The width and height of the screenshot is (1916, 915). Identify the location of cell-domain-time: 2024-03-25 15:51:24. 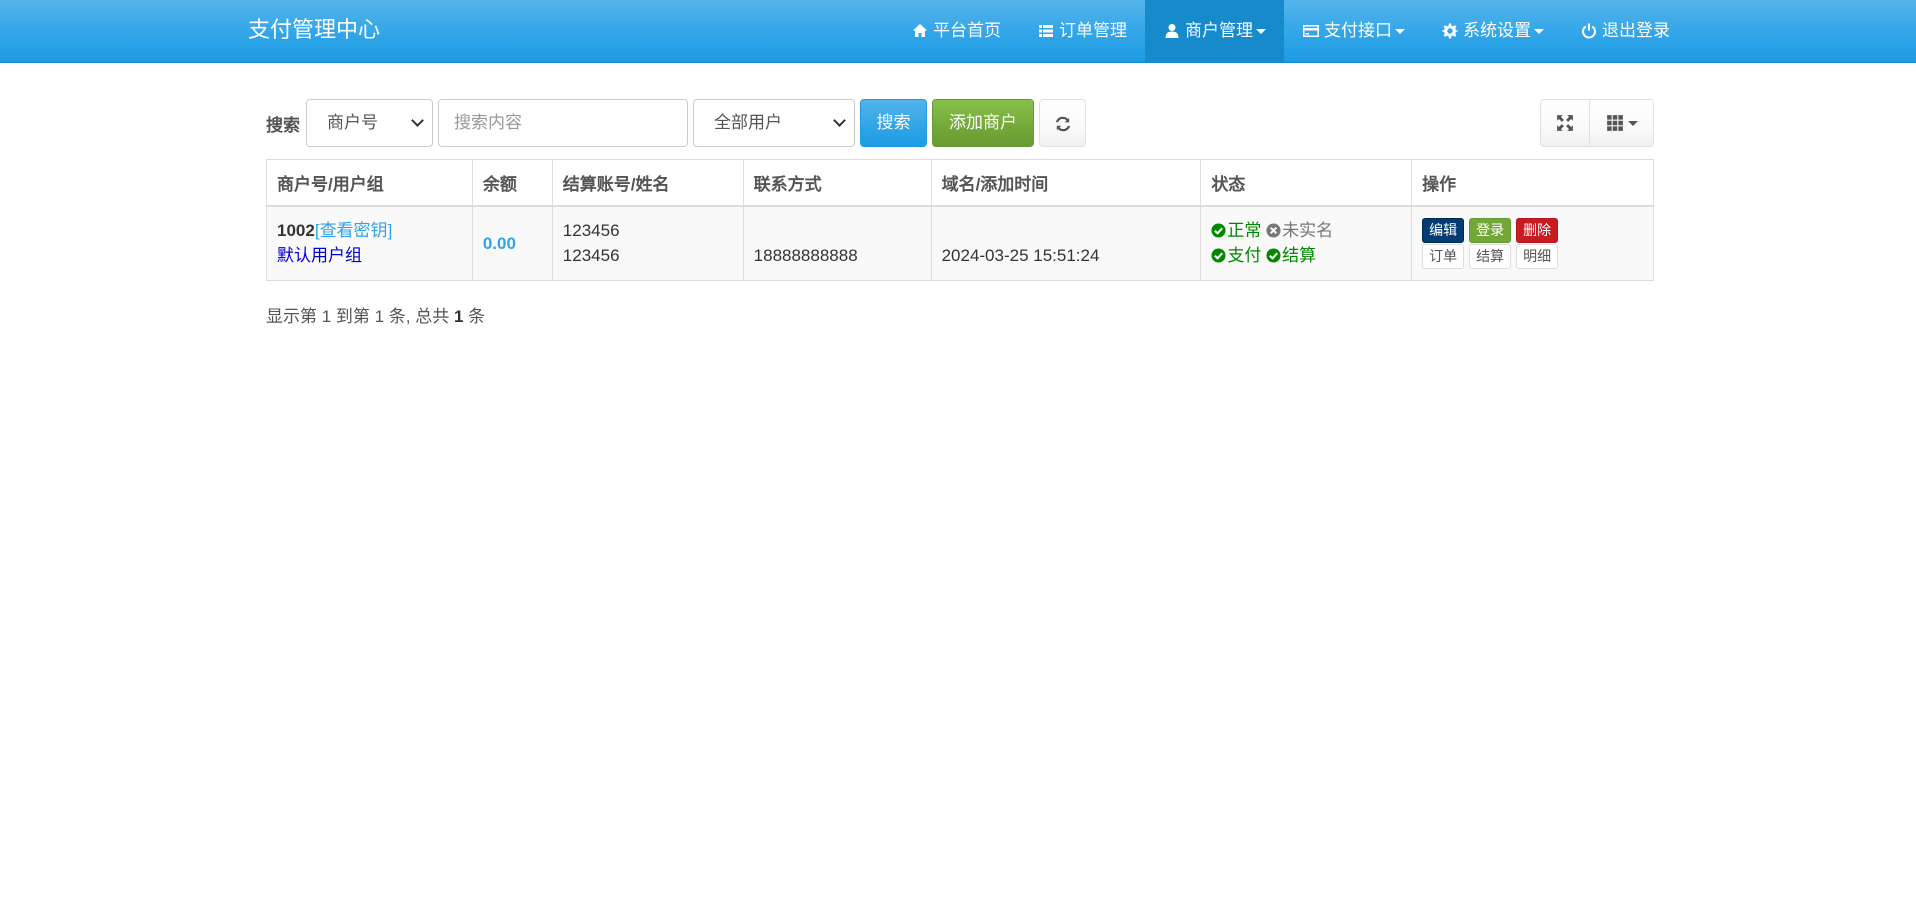
(1066, 243).